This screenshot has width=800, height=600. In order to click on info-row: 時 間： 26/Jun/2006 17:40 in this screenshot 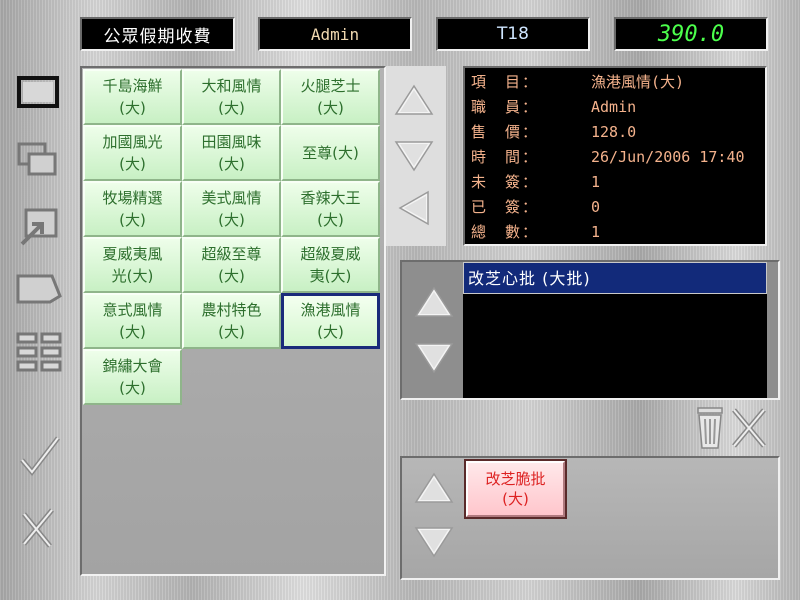, I will do `click(618, 157)`.